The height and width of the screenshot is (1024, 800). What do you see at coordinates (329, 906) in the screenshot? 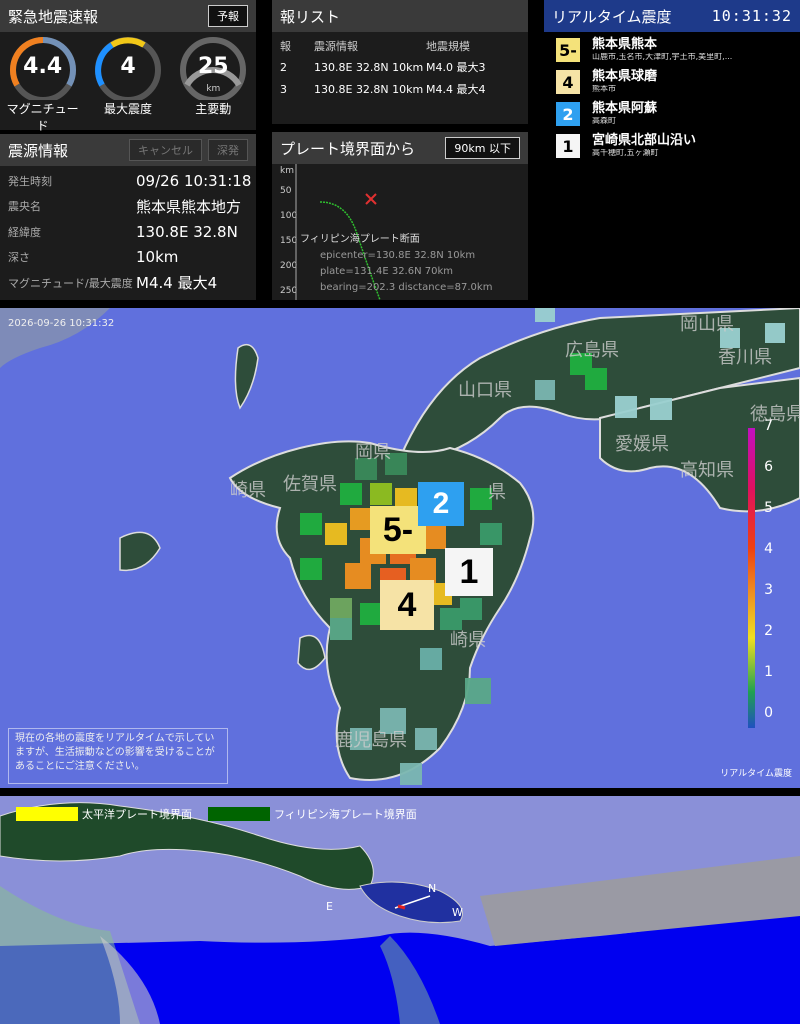
I see `compass-east: E` at bounding box center [329, 906].